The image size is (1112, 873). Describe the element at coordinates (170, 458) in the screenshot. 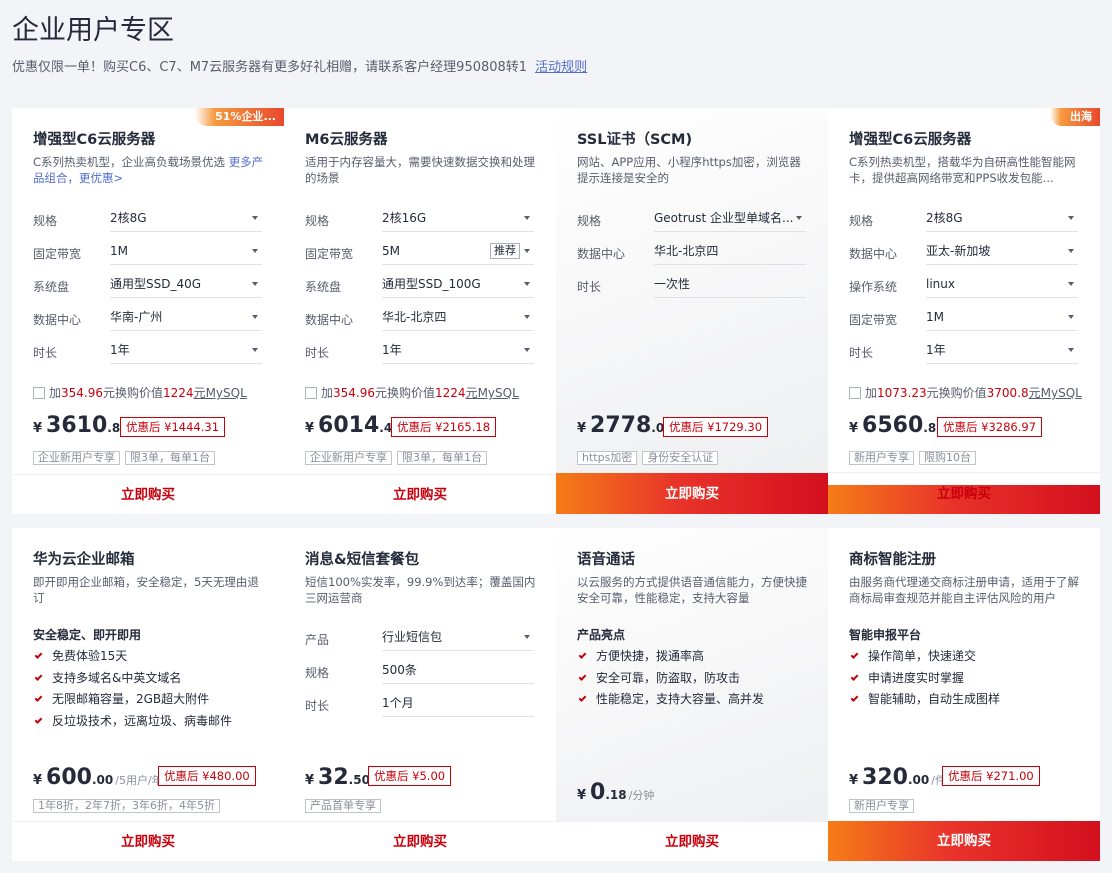

I see `tag: 限3单，每单1台` at that location.